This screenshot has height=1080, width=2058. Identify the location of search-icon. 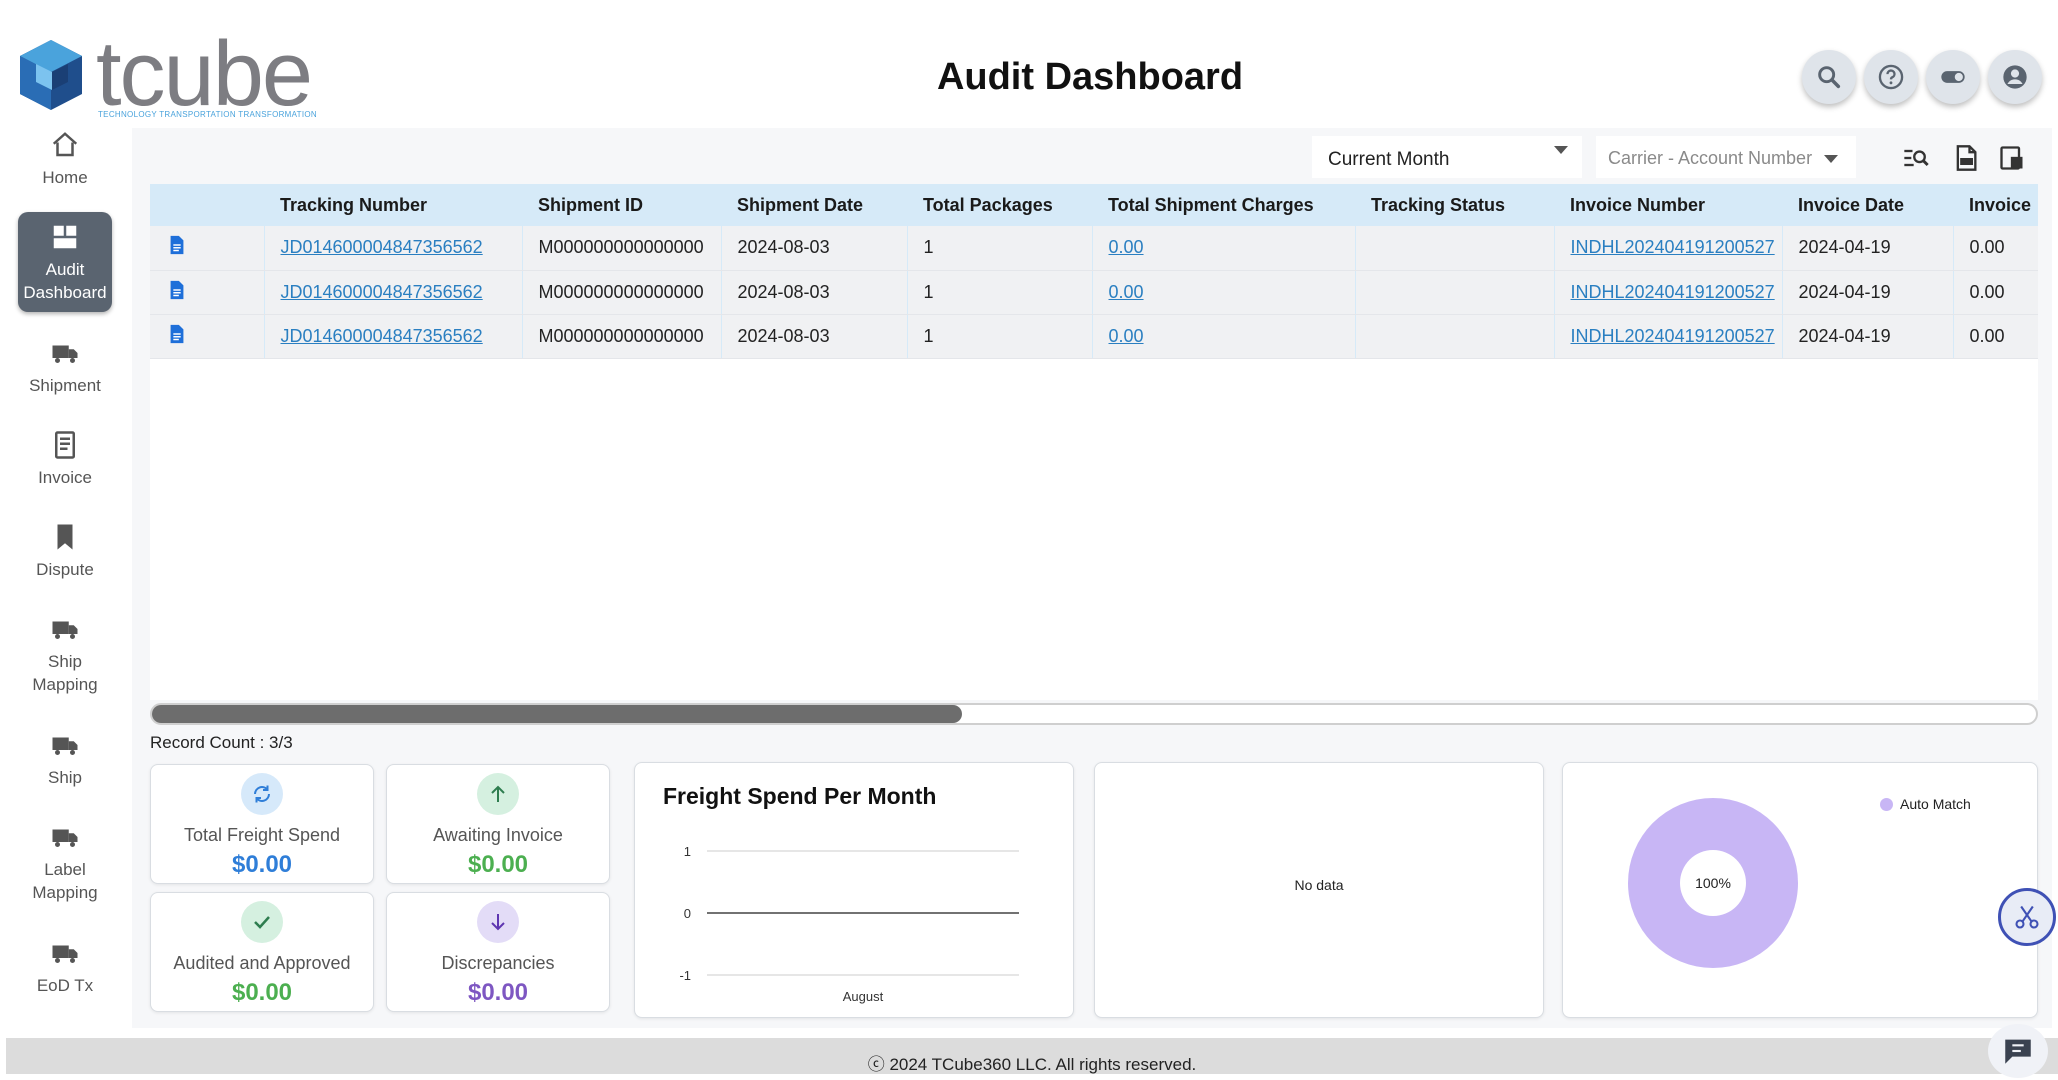
(1829, 77).